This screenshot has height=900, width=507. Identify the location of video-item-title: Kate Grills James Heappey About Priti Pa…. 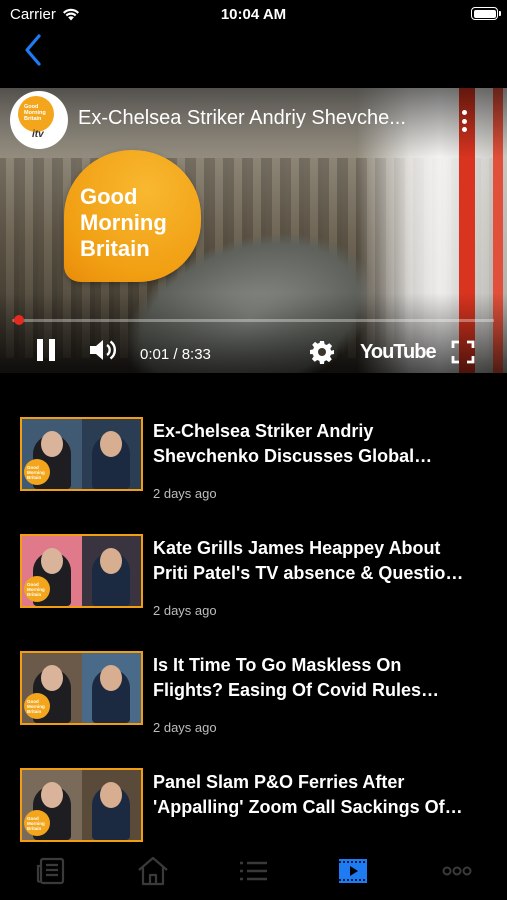
(313, 561).